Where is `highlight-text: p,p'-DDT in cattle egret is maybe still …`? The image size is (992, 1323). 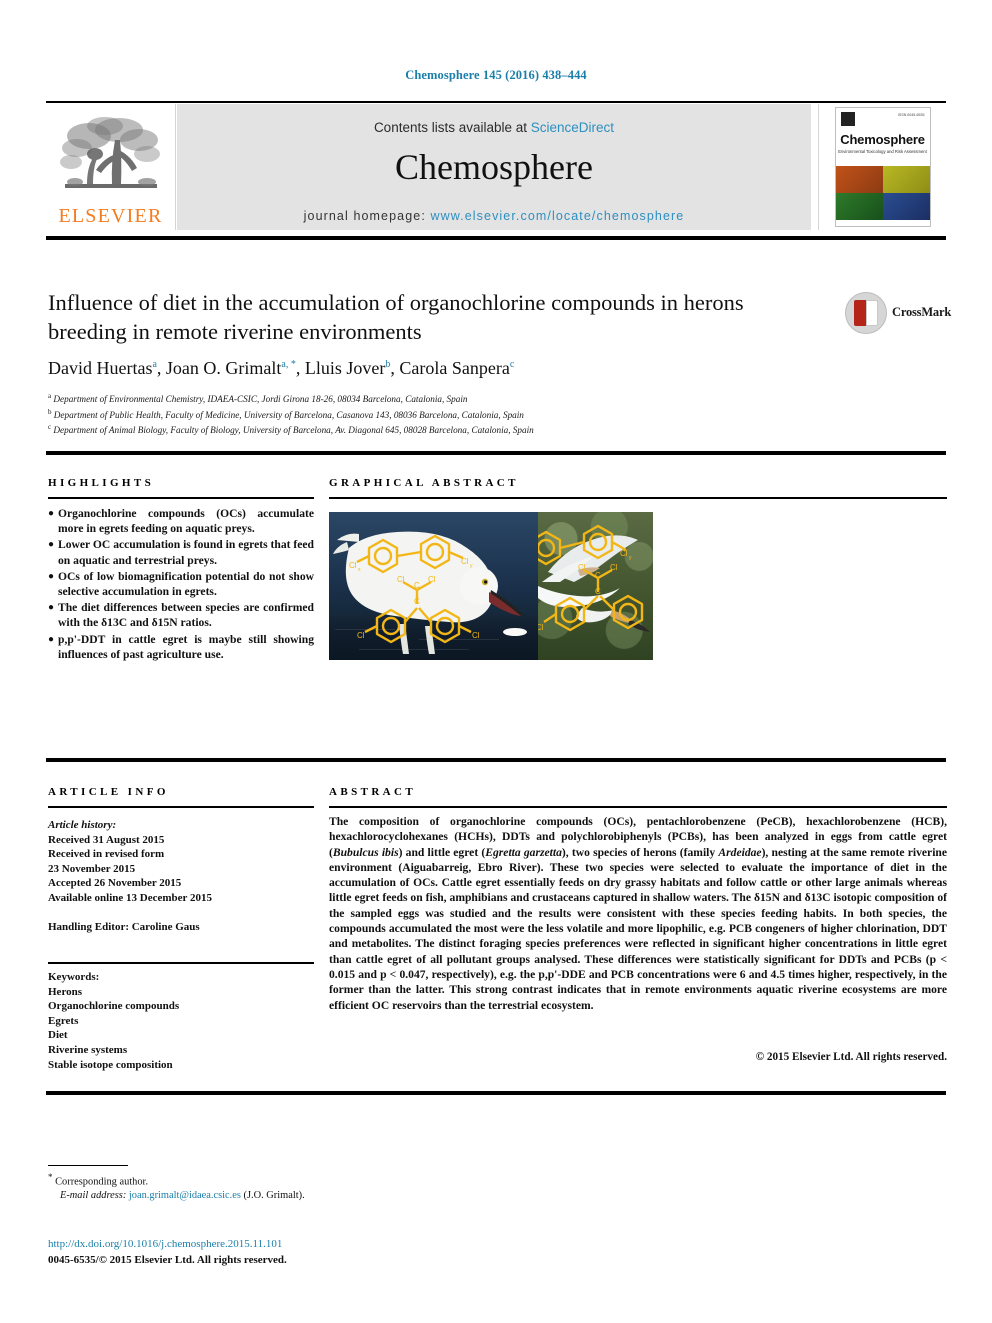 highlight-text: p,p'-DDT in cattle egret is maybe still … is located at coordinates (186, 646).